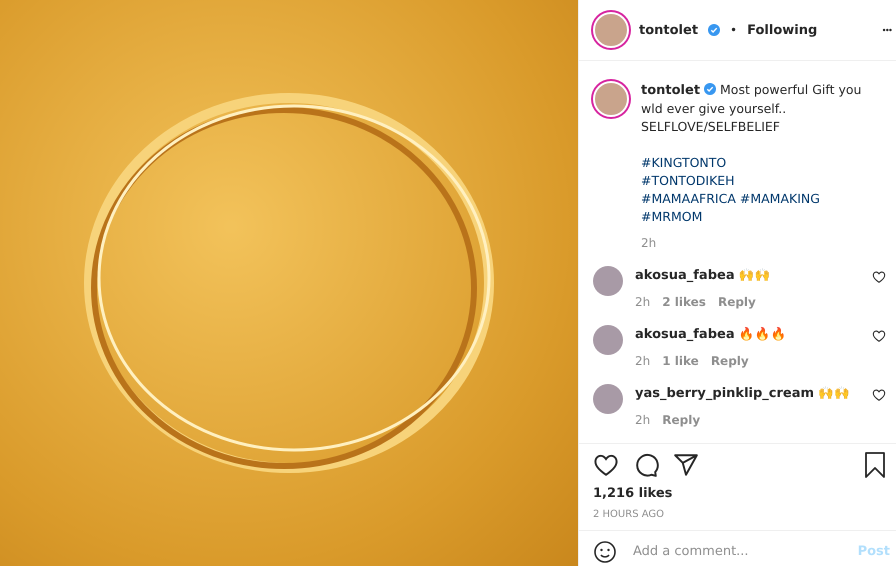  I want to click on caption-line: SELFLOVE/SELFBELIEF, so click(711, 127).